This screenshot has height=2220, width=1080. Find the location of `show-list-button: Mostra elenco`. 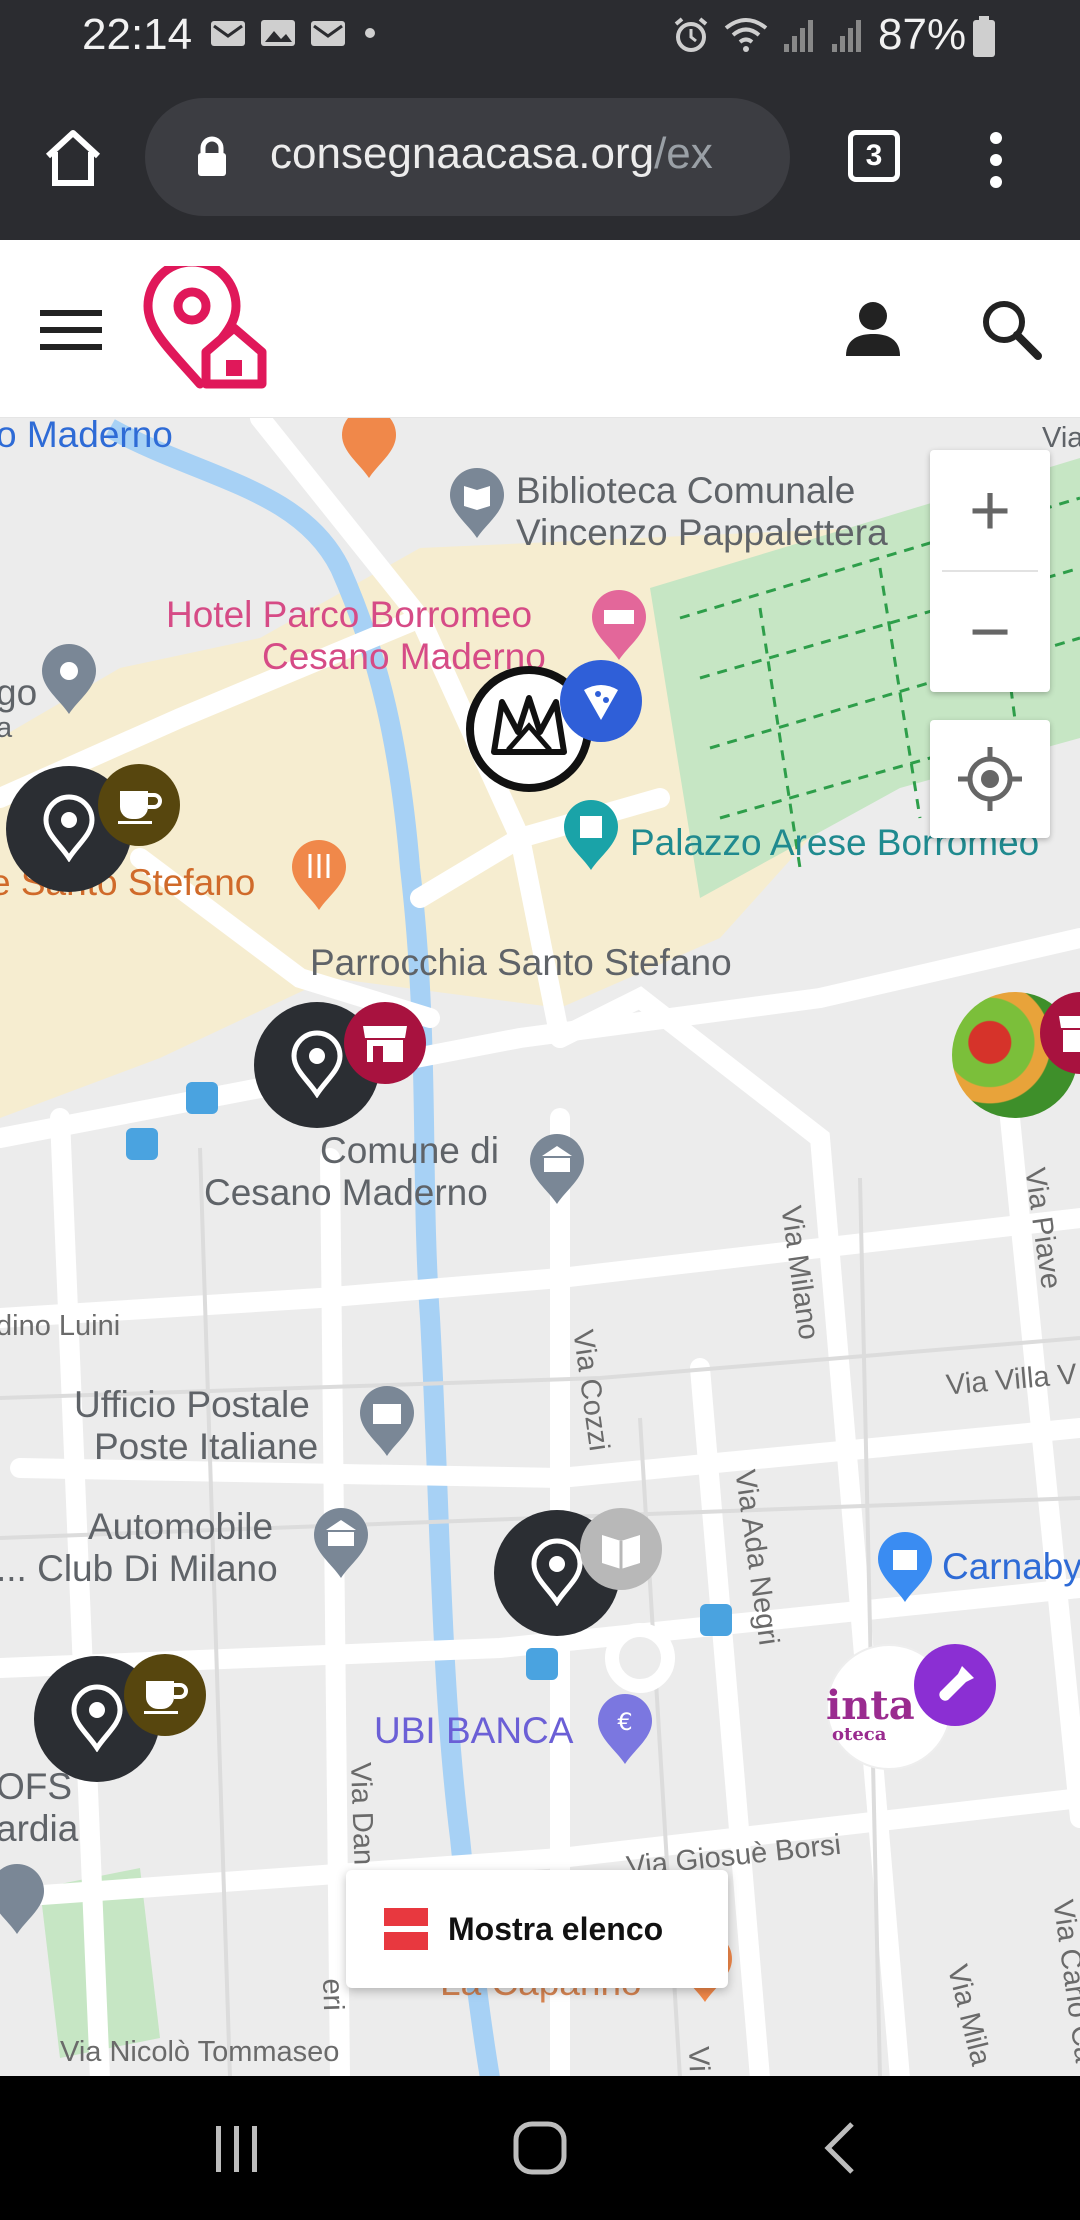

show-list-button: Mostra elenco is located at coordinates (537, 1929).